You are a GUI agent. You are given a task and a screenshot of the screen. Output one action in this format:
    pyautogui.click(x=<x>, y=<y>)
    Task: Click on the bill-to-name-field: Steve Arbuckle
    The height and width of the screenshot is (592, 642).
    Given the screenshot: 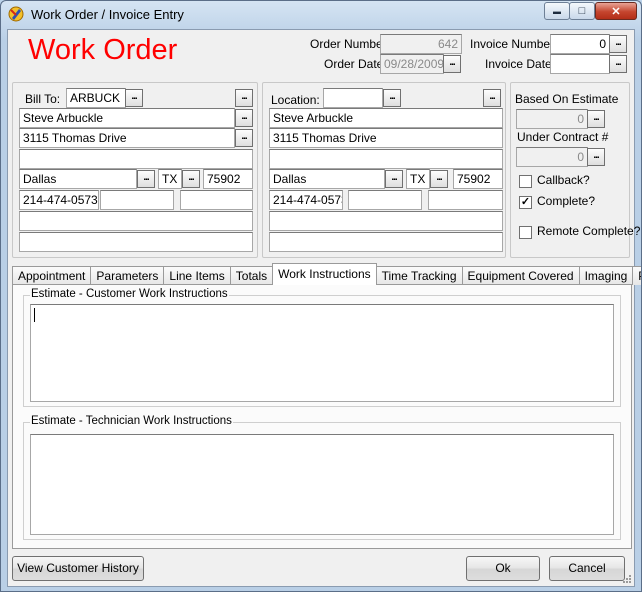 What is the action you would take?
    pyautogui.click(x=127, y=118)
    